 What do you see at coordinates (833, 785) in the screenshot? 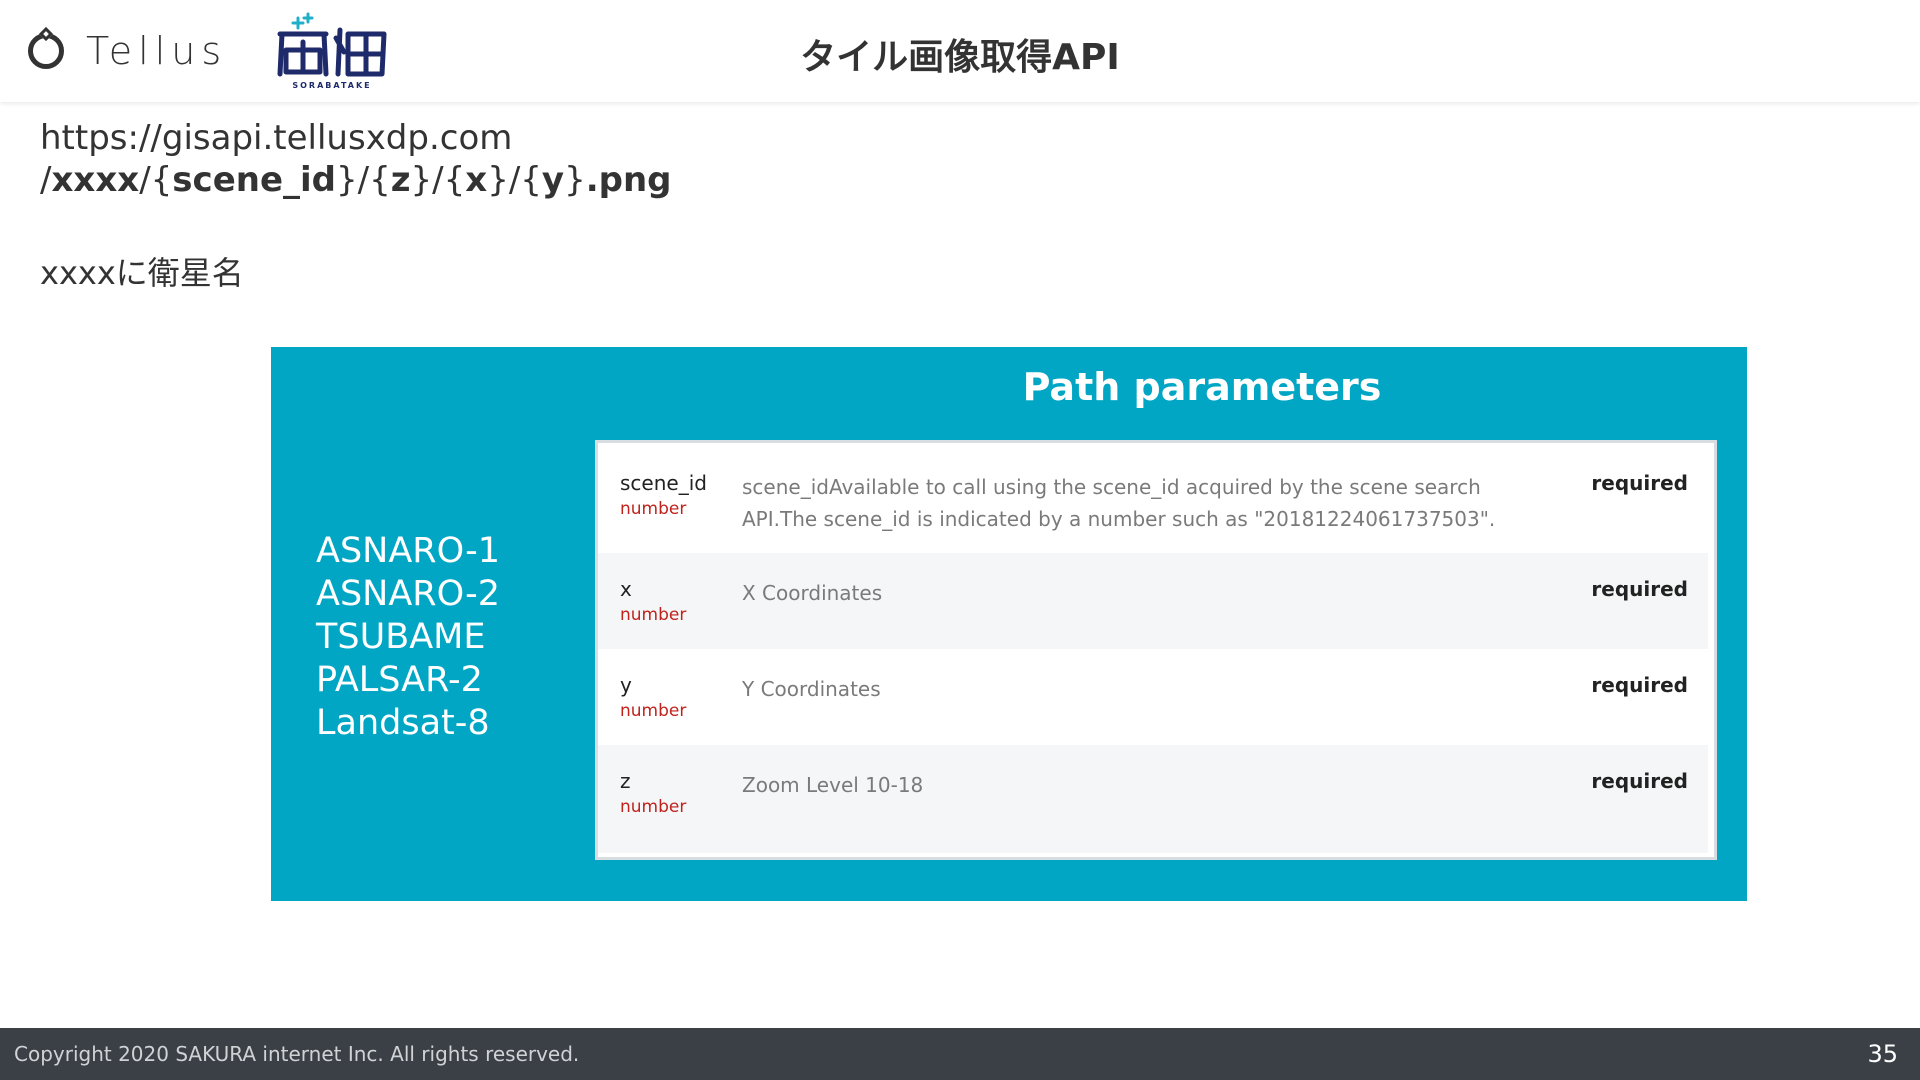
I see `param-description: Zoom Level 10-18` at bounding box center [833, 785].